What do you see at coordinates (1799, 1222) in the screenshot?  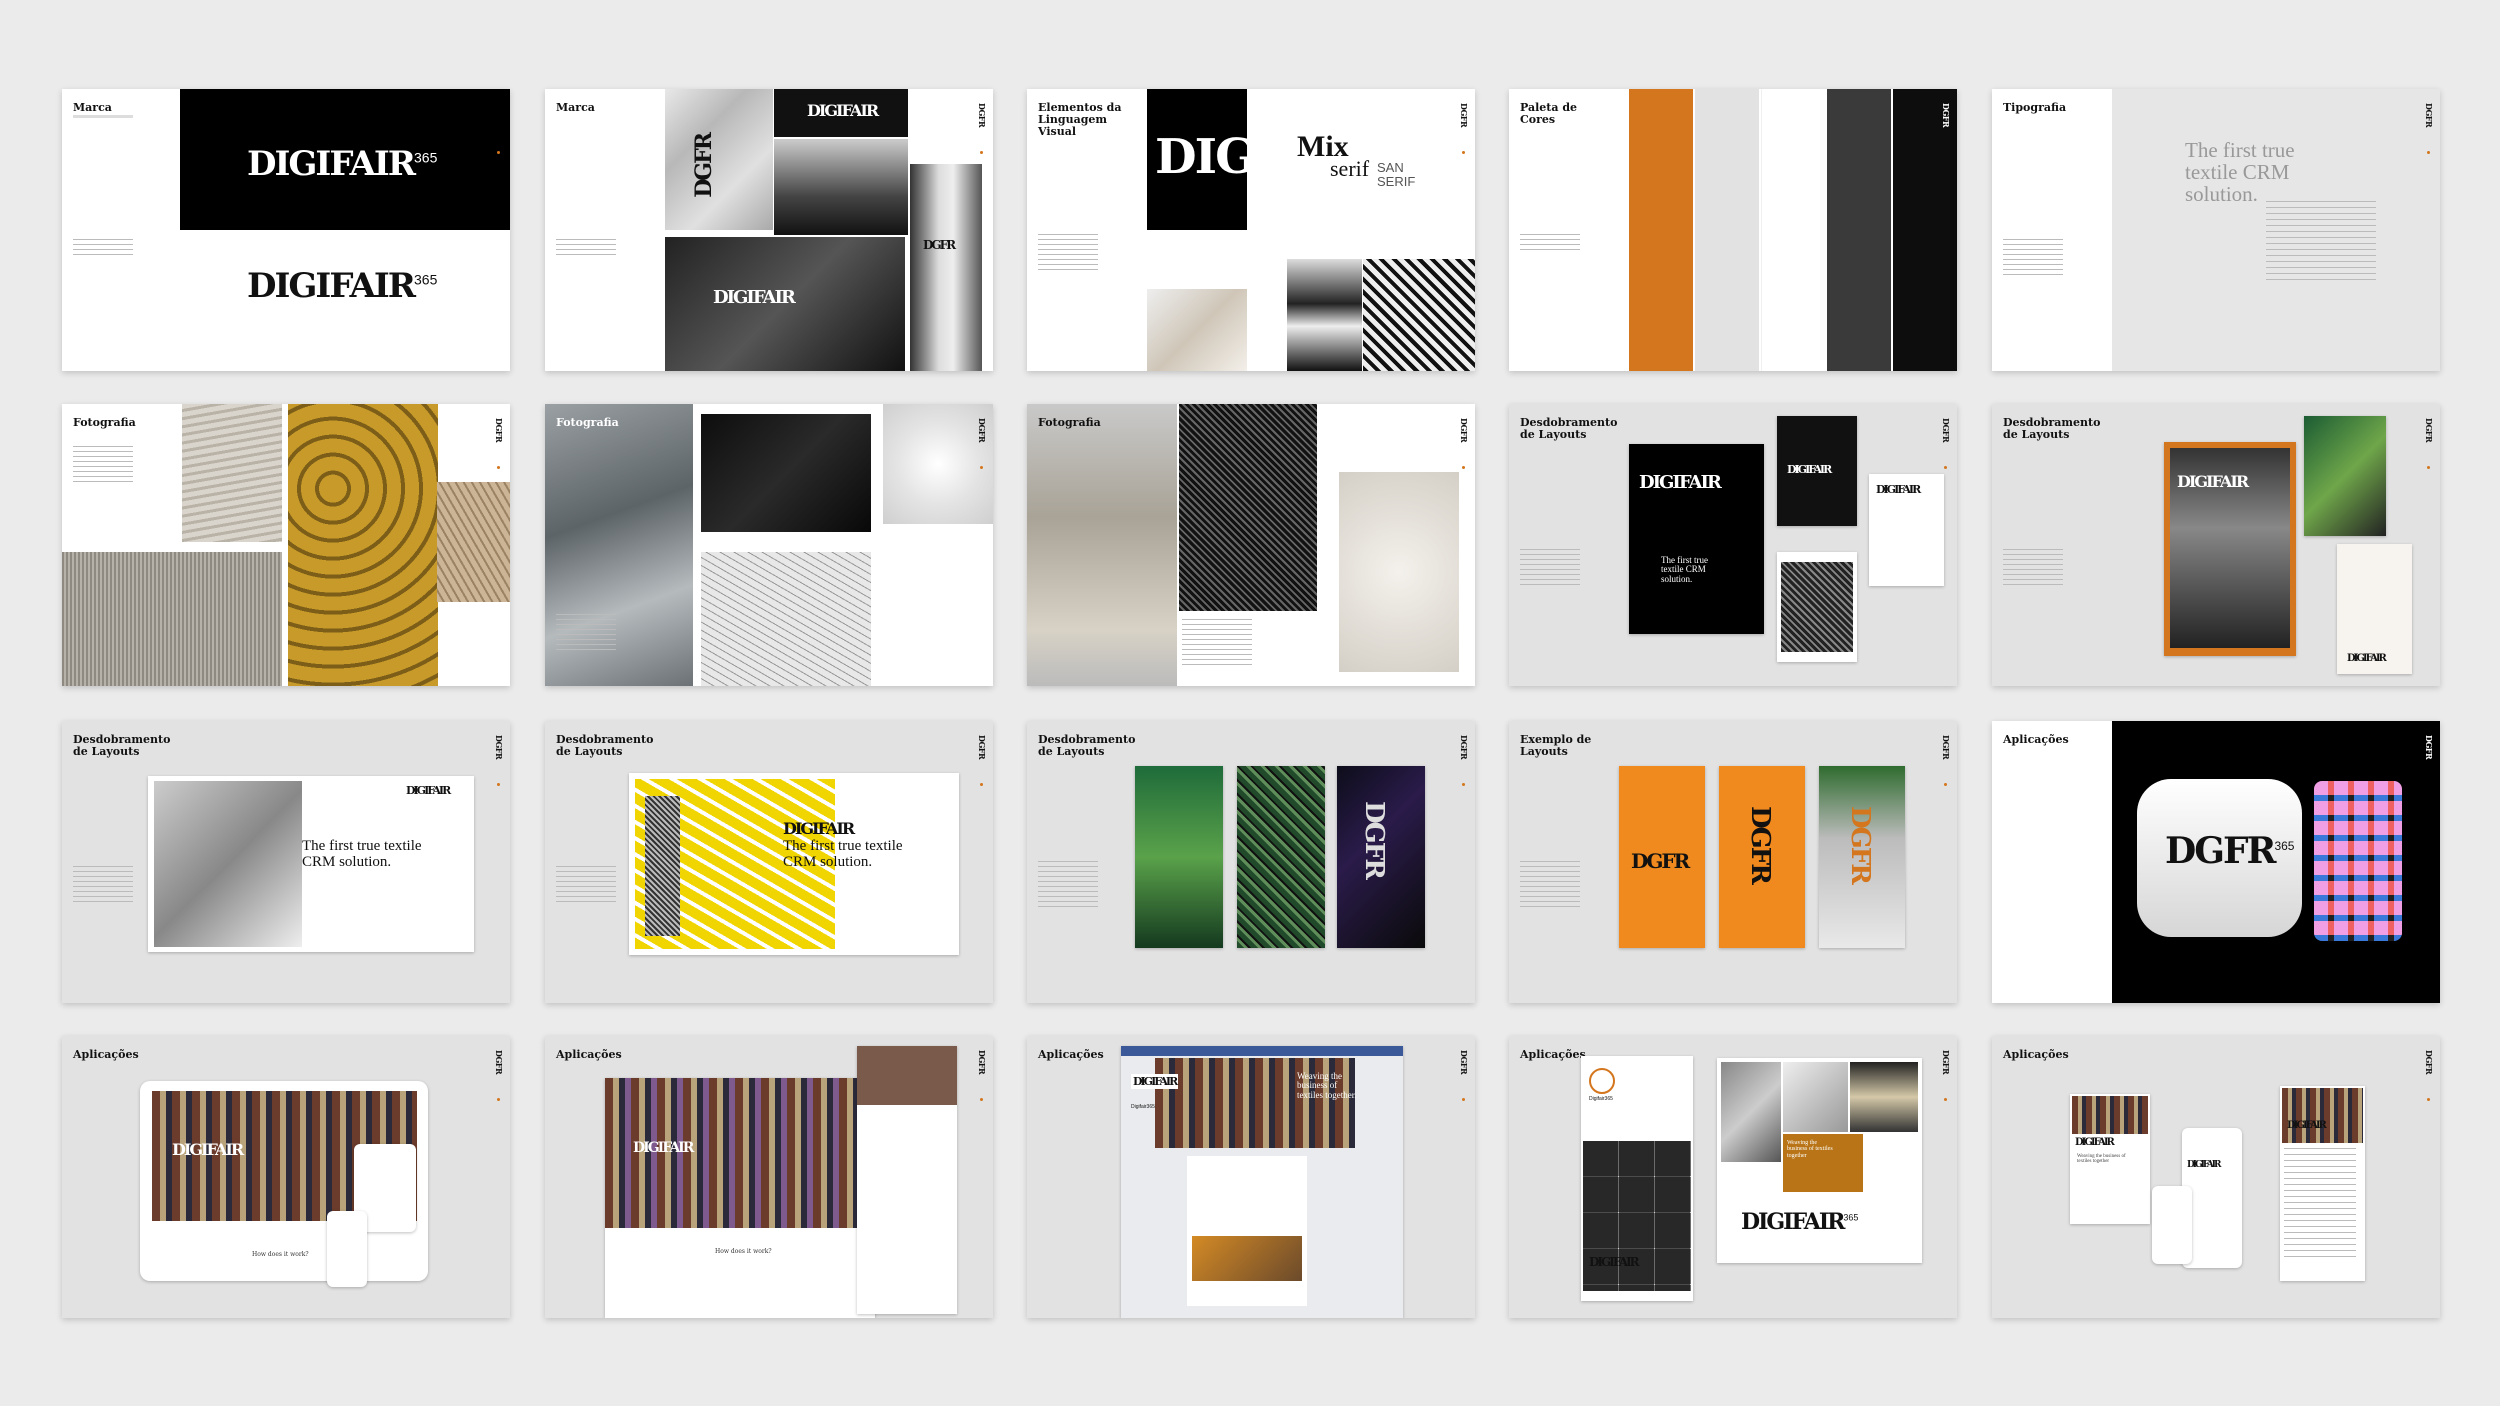 I see `digifair-logo-black: DIGIFAIR365` at bounding box center [1799, 1222].